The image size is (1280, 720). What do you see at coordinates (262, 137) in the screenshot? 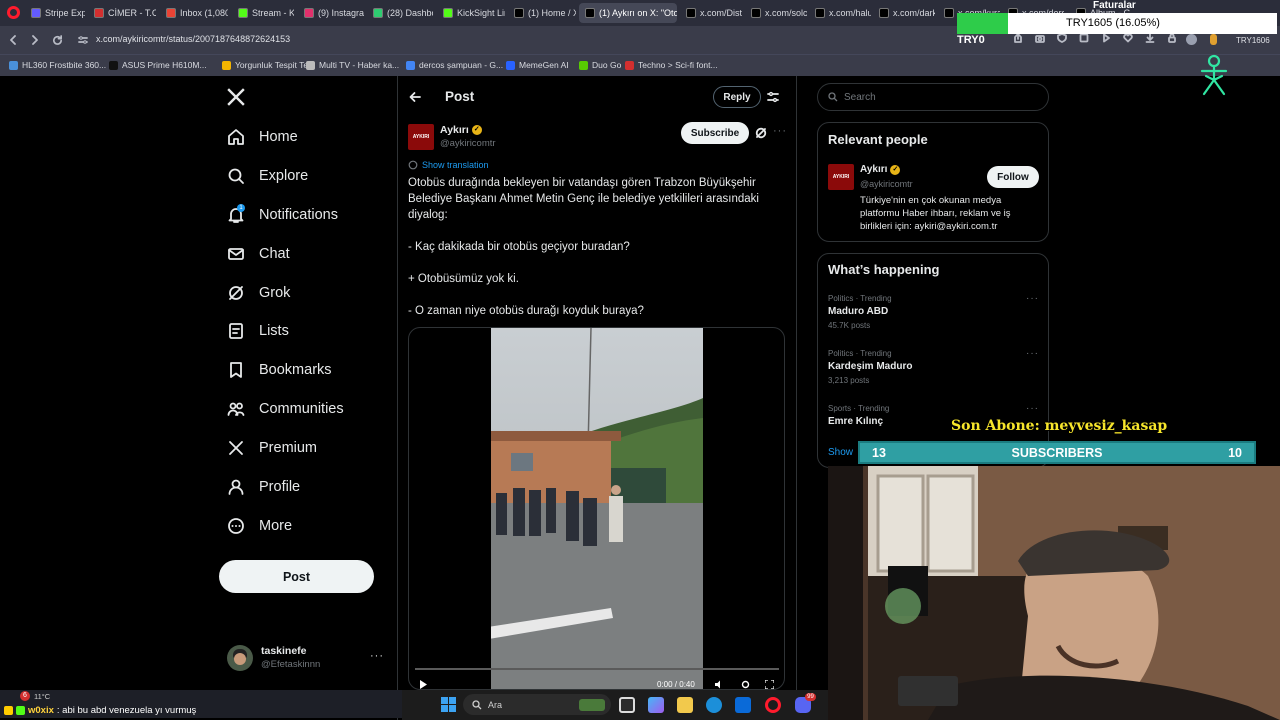
I see `nav-item-home: Home` at bounding box center [262, 137].